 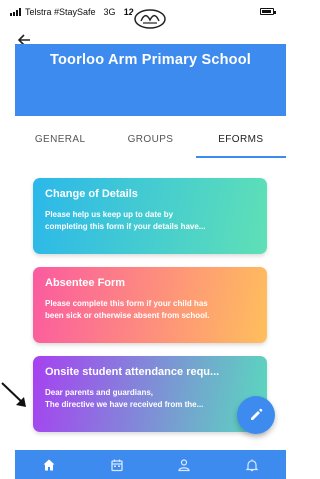 What do you see at coordinates (15, 12) in the screenshot?
I see `signal-icon` at bounding box center [15, 12].